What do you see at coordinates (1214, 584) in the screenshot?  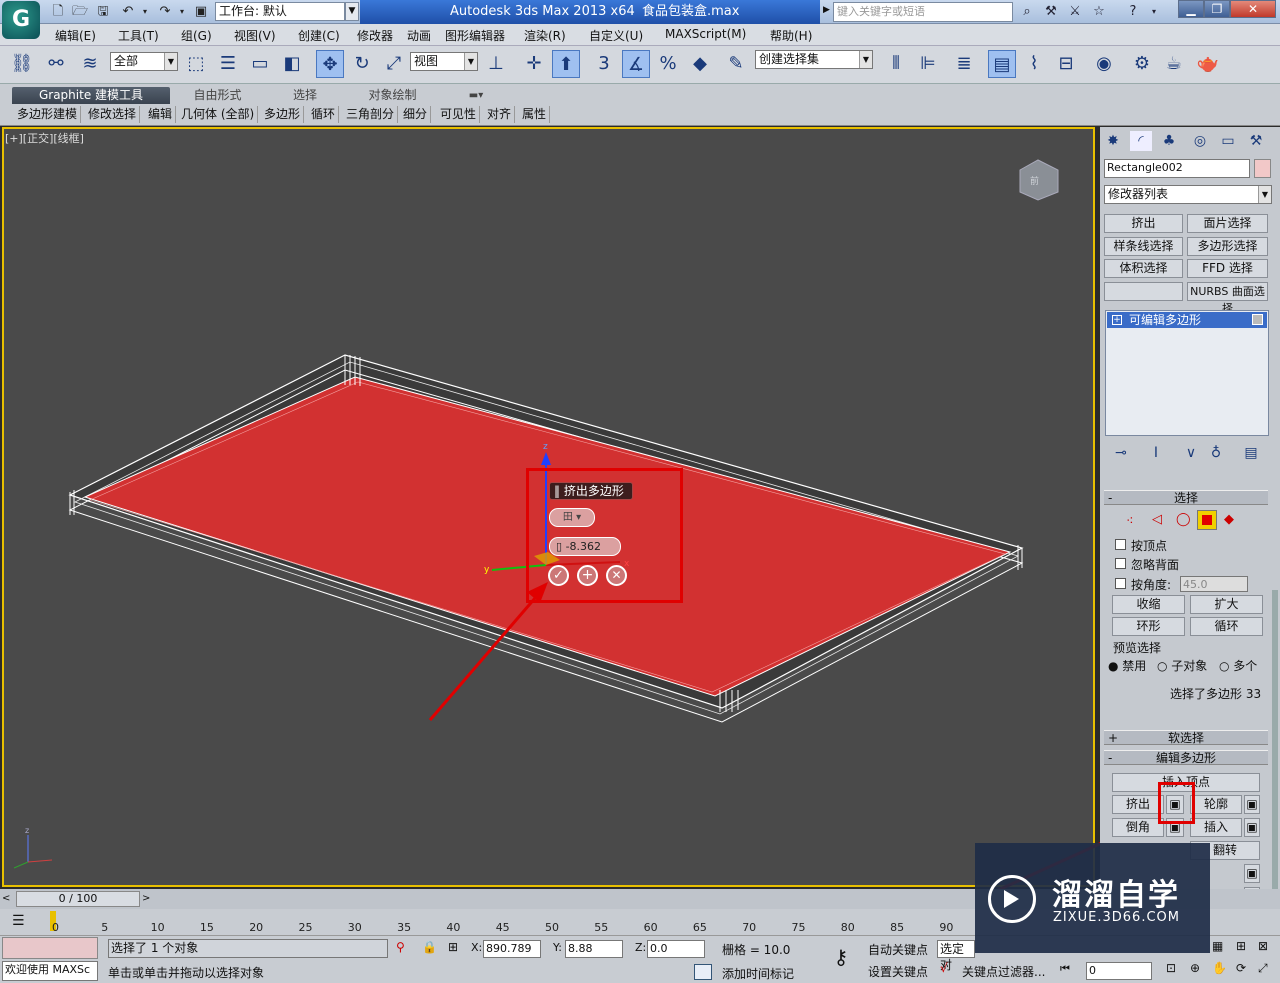 I see `angle-value-field: 45.0` at bounding box center [1214, 584].